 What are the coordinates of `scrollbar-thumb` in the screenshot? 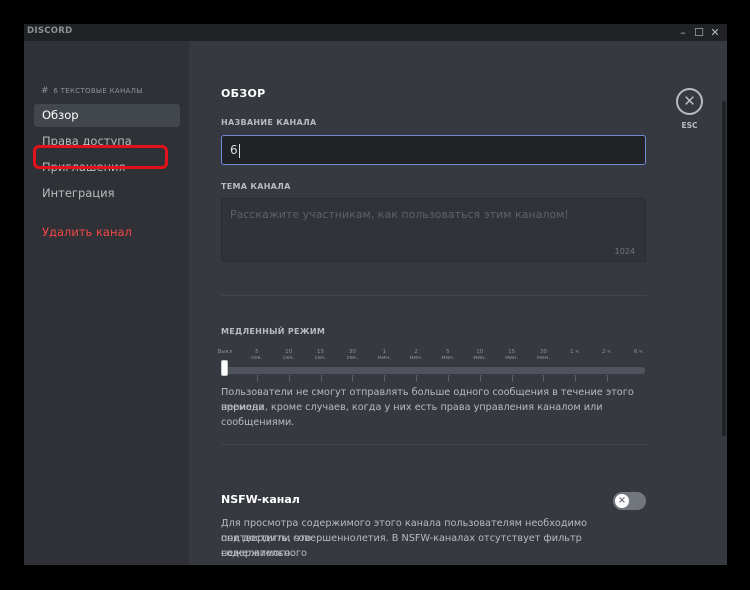 It's located at (724, 268).